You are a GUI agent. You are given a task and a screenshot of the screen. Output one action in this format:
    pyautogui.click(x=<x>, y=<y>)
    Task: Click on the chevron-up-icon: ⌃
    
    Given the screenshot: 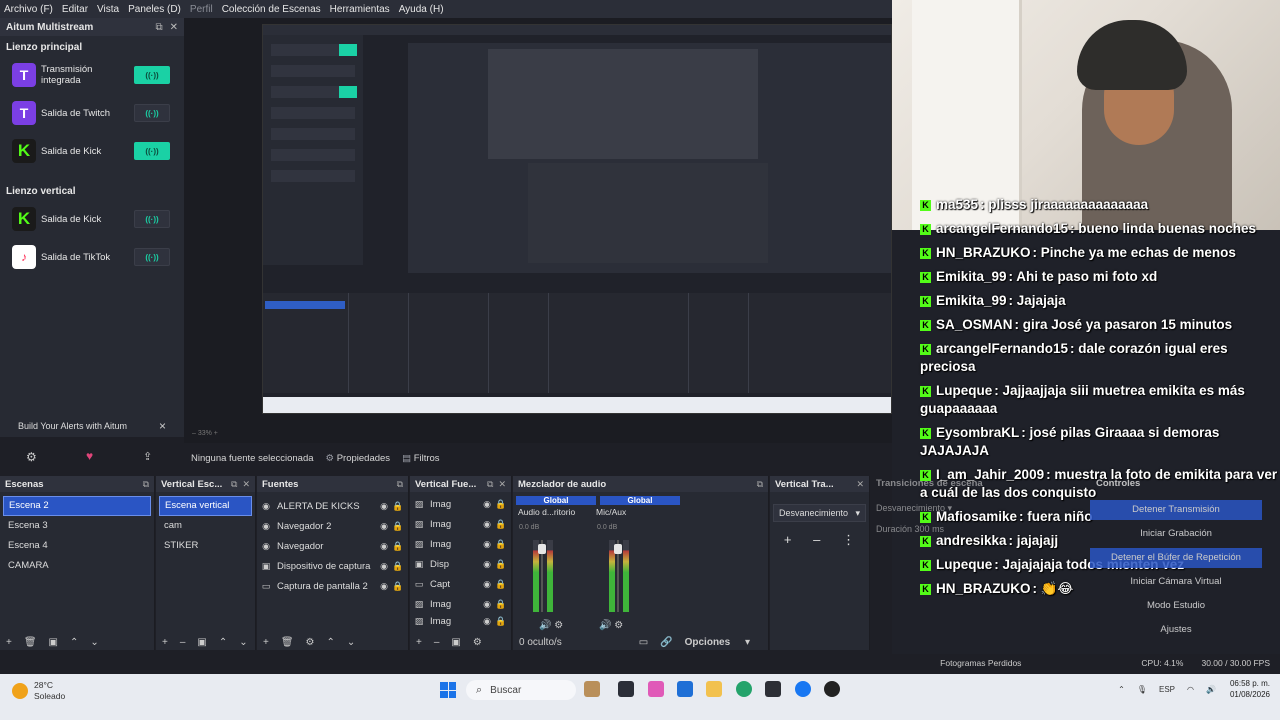 What is the action you would take?
    pyautogui.click(x=1121, y=689)
    